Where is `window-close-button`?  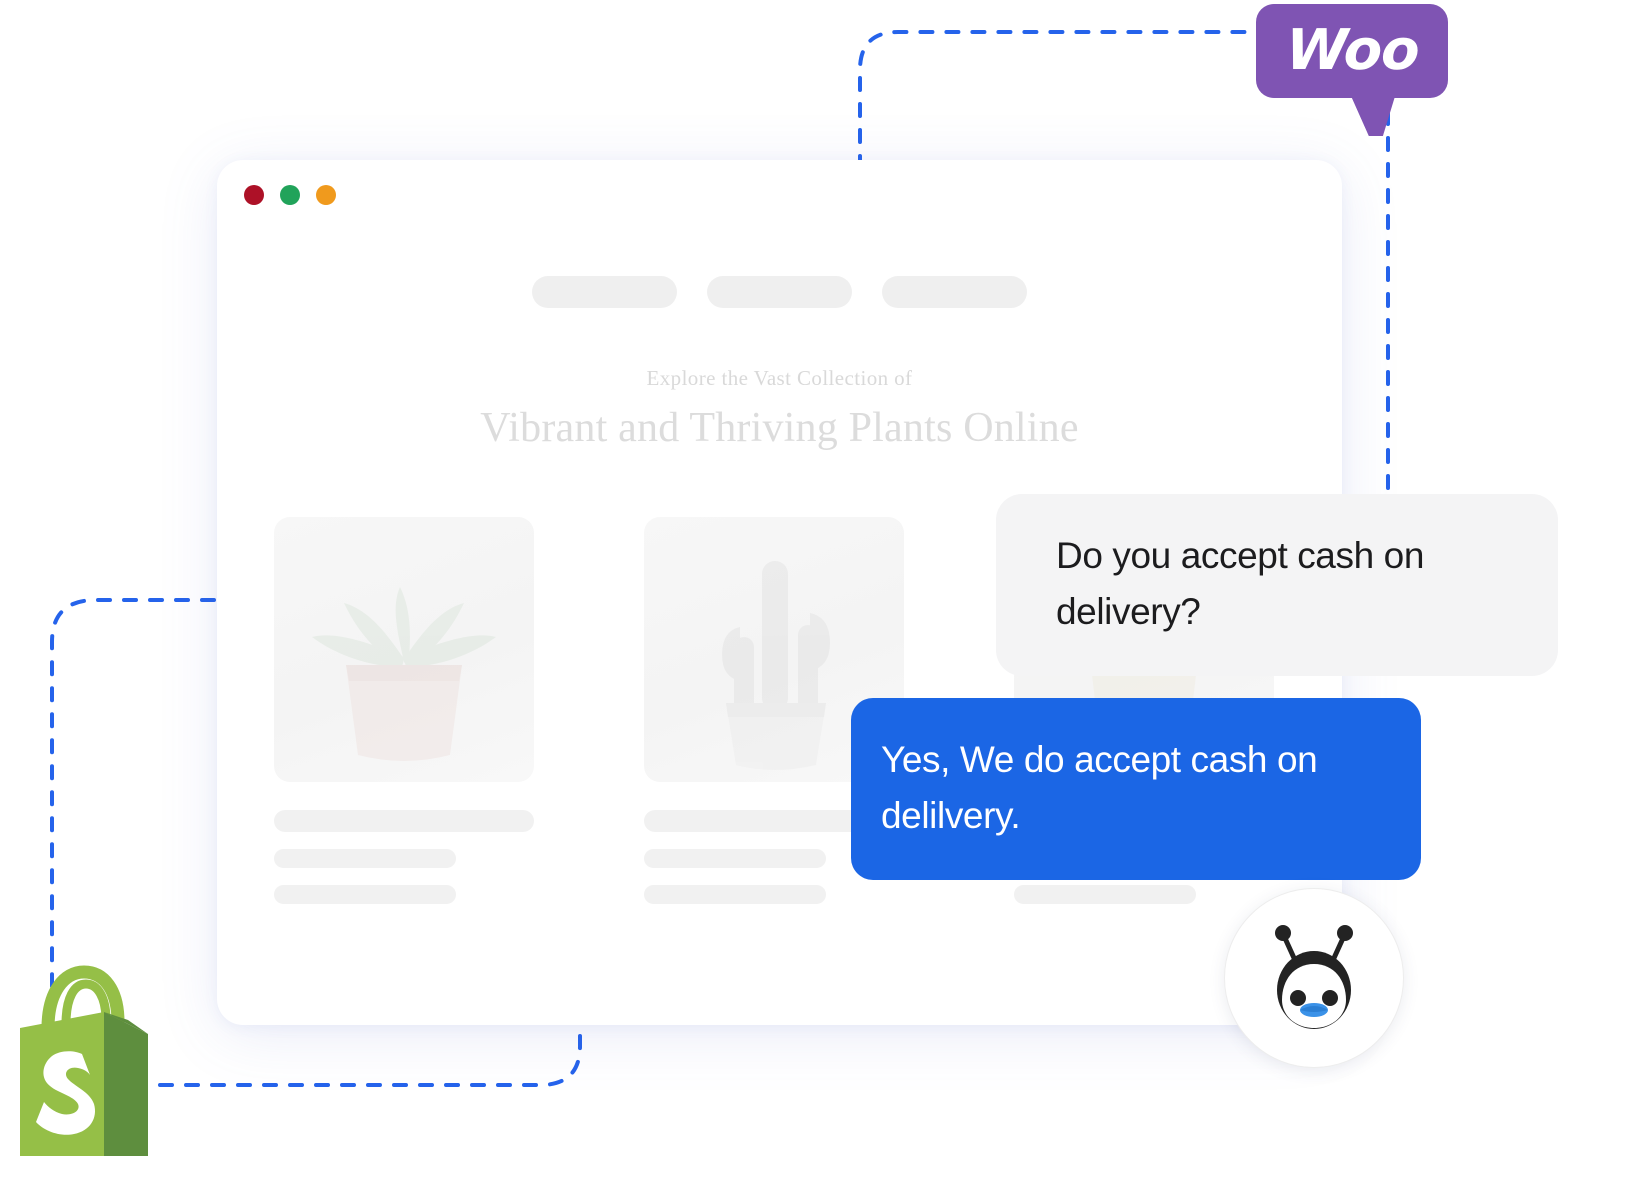 window-close-button is located at coordinates (254, 195).